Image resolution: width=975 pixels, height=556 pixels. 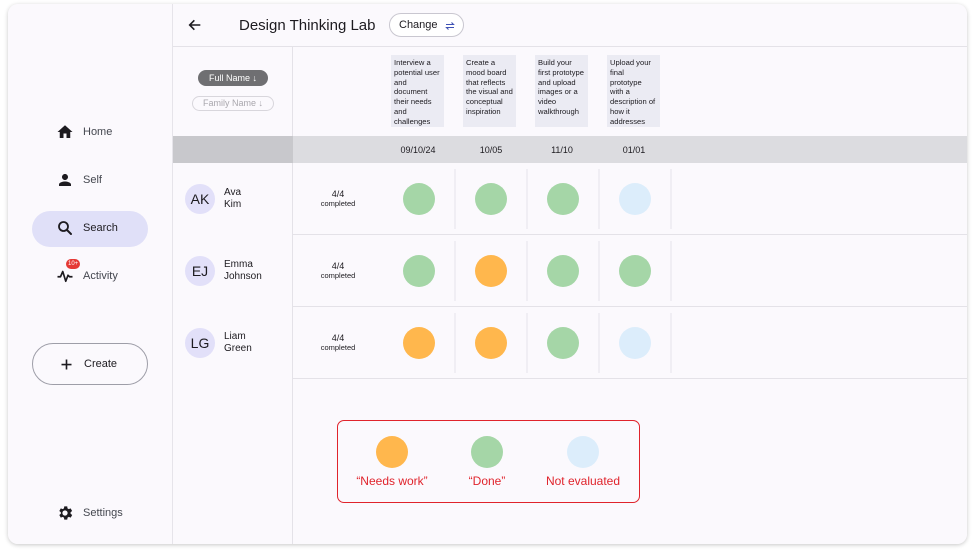 What do you see at coordinates (254, 199) in the screenshot?
I see `student-name: Ava Kim` at bounding box center [254, 199].